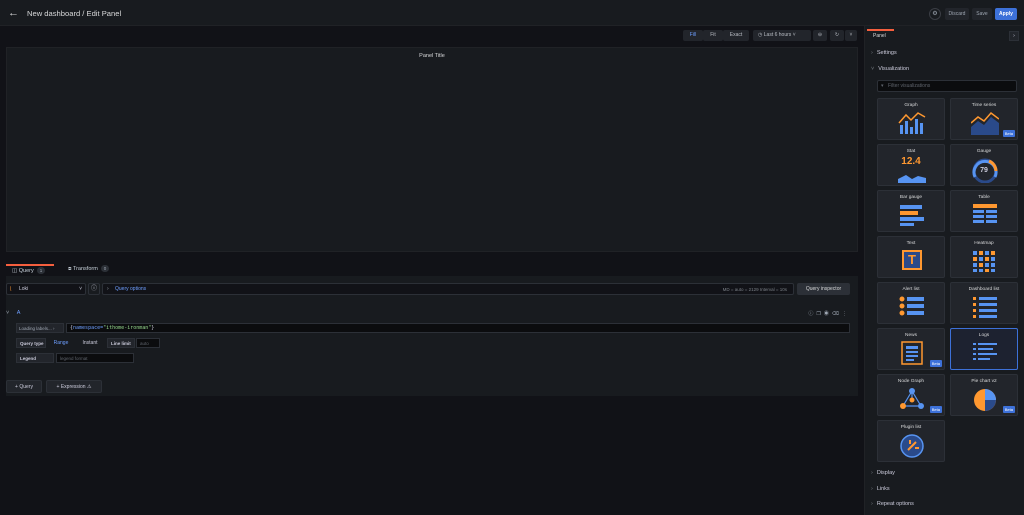 The image size is (1024, 515). Describe the element at coordinates (984, 381) in the screenshot. I see `viz-card-name: Pie chart v2` at that location.